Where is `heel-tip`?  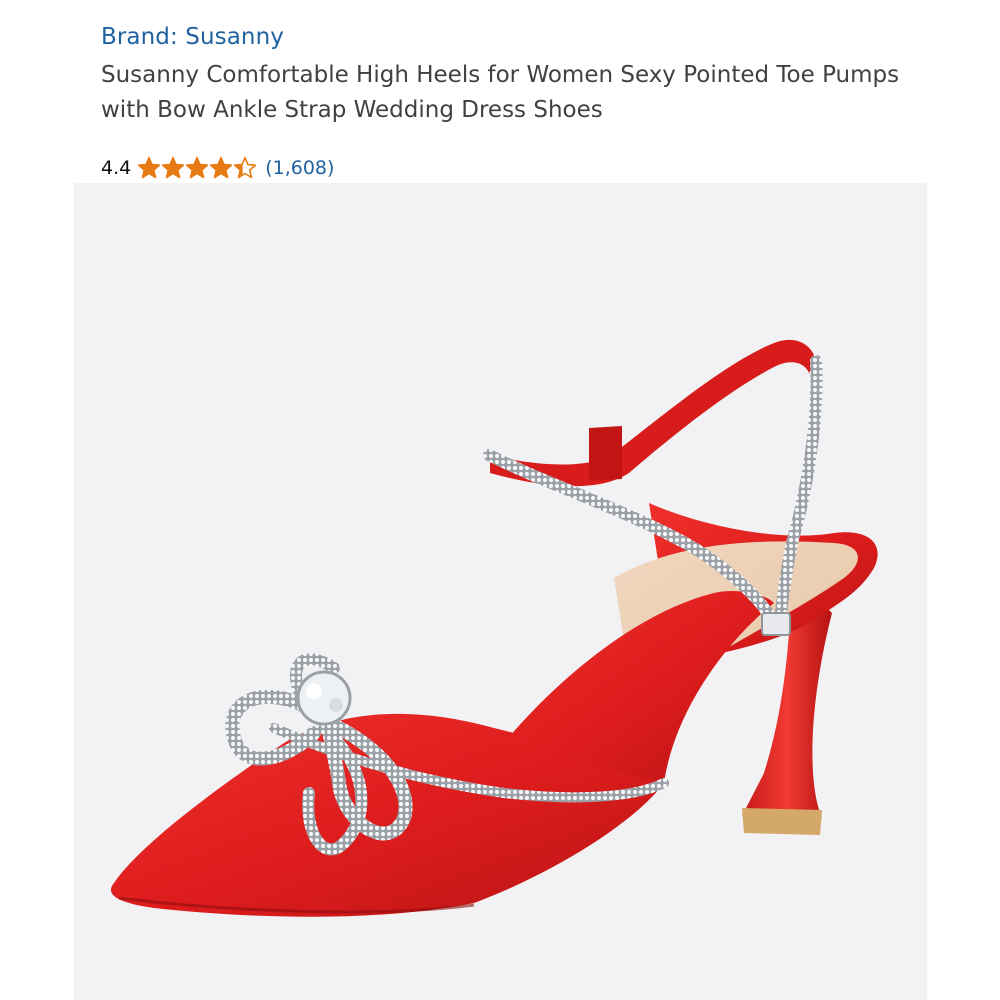 heel-tip is located at coordinates (782, 821).